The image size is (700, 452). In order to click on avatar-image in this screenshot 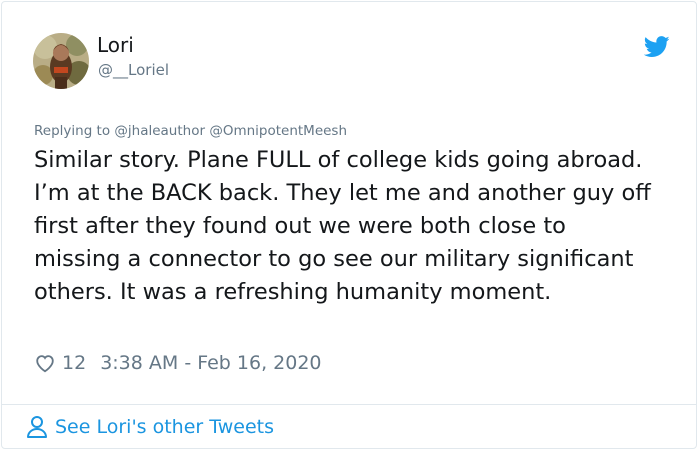, I will do `click(61, 61)`.